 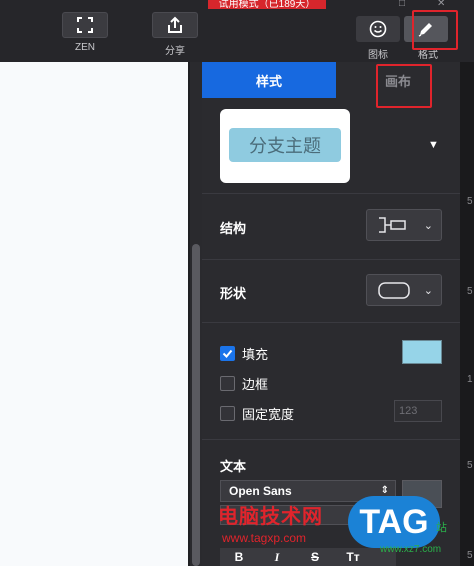 What do you see at coordinates (435, 30) in the screenshot?
I see `highlight-box-format` at bounding box center [435, 30].